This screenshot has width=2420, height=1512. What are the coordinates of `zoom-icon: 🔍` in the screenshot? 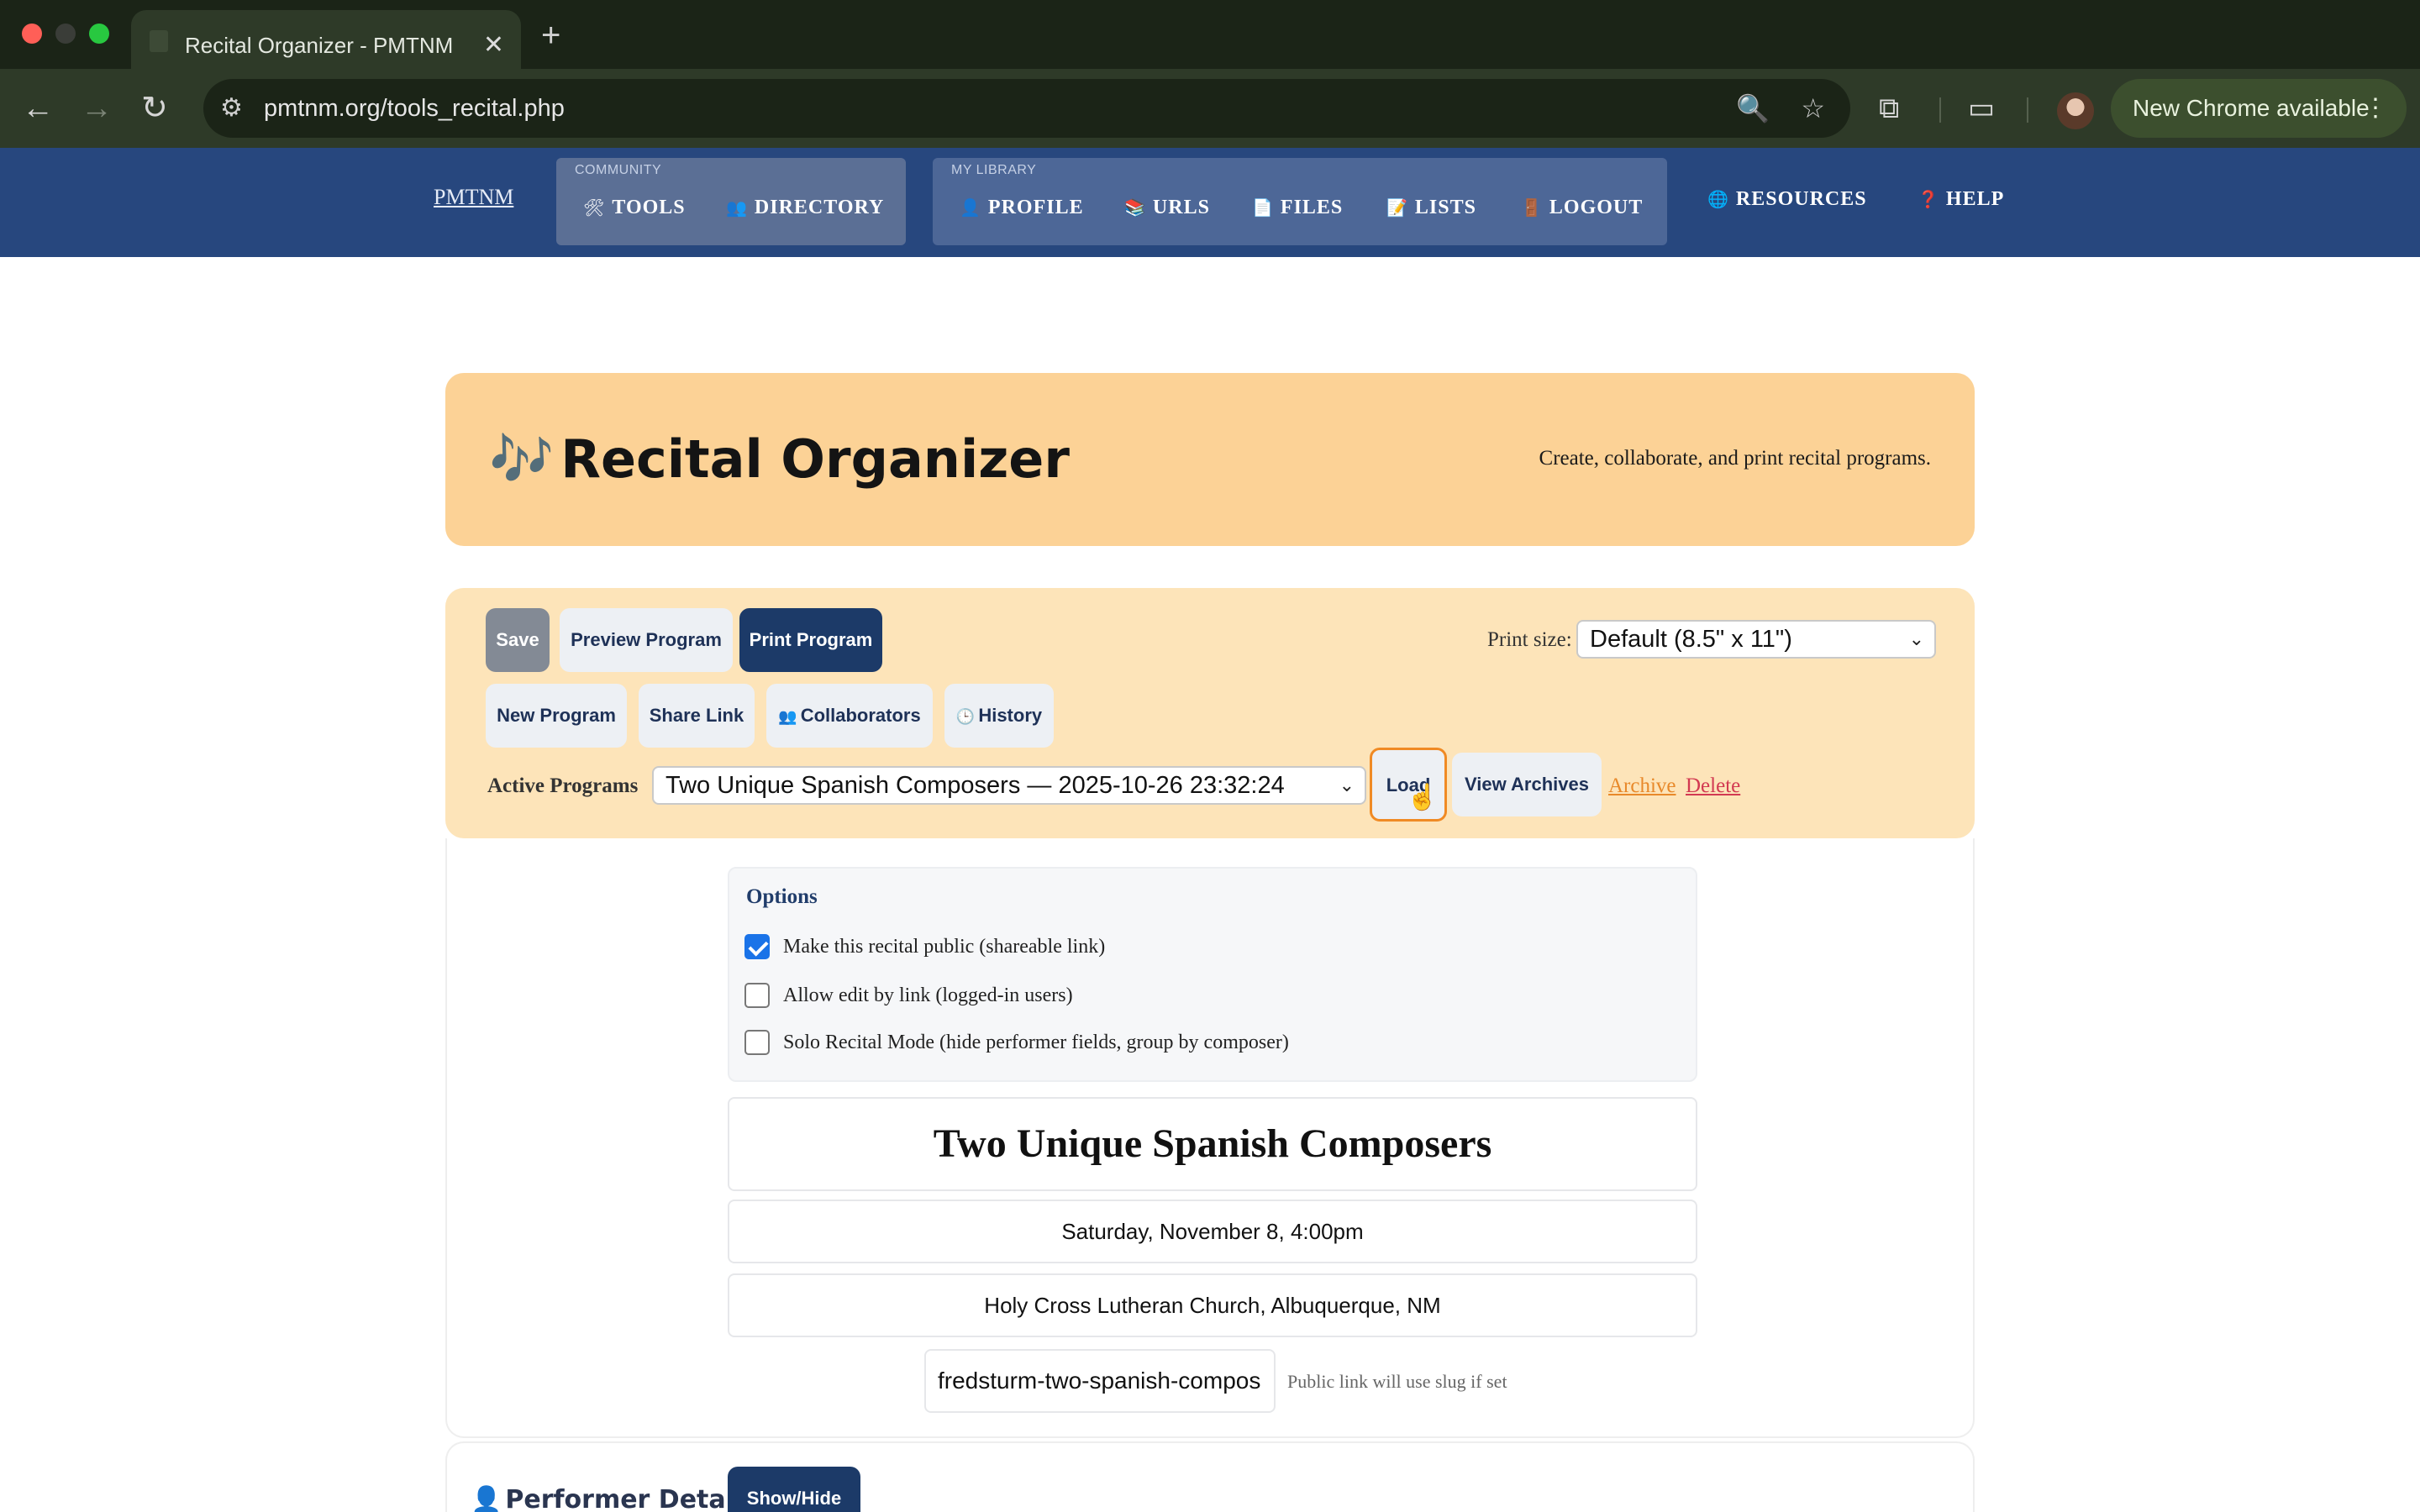 It's located at (1753, 108).